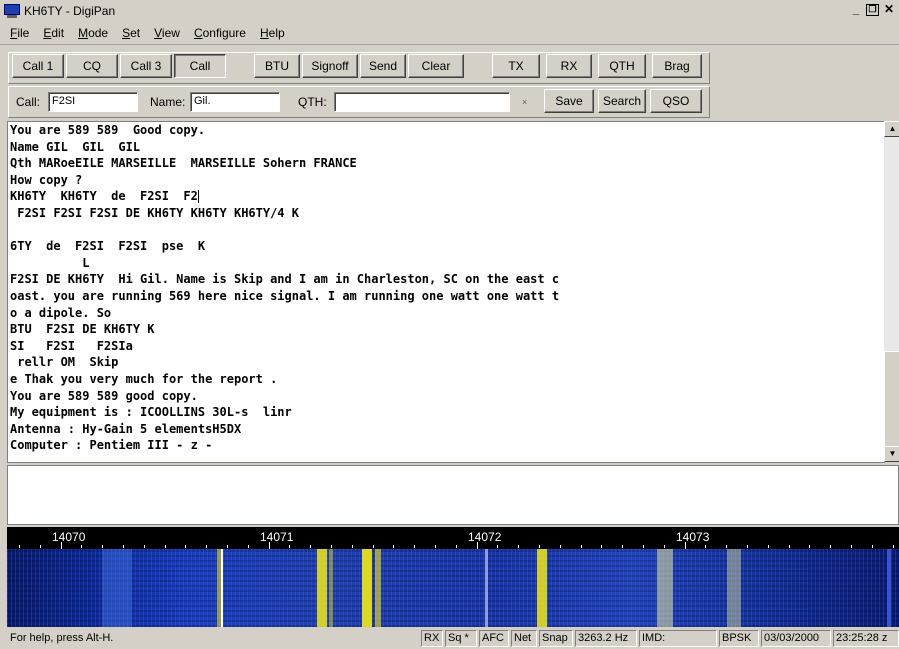 The image size is (899, 649). Describe the element at coordinates (38, 66) in the screenshot. I see `call1-button: Call 1` at that location.